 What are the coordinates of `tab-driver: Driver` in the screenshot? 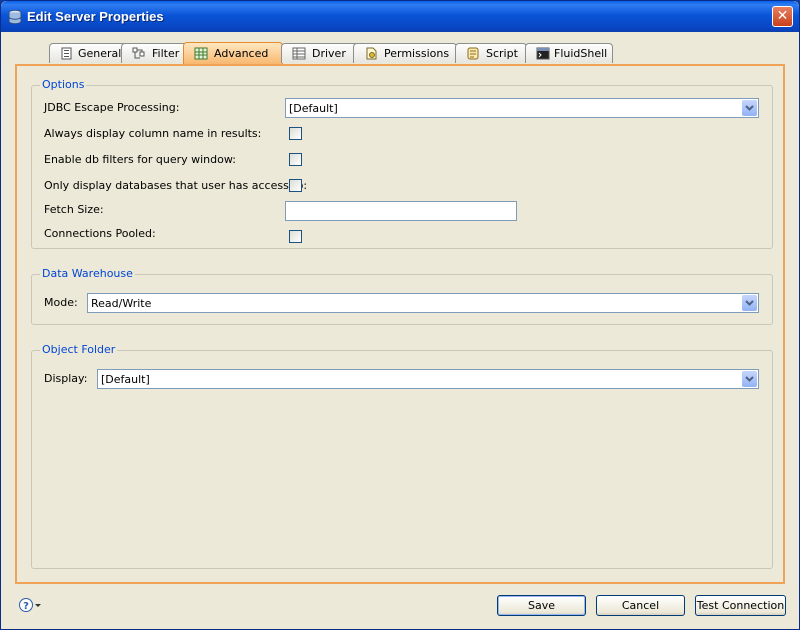 It's located at (320, 53).